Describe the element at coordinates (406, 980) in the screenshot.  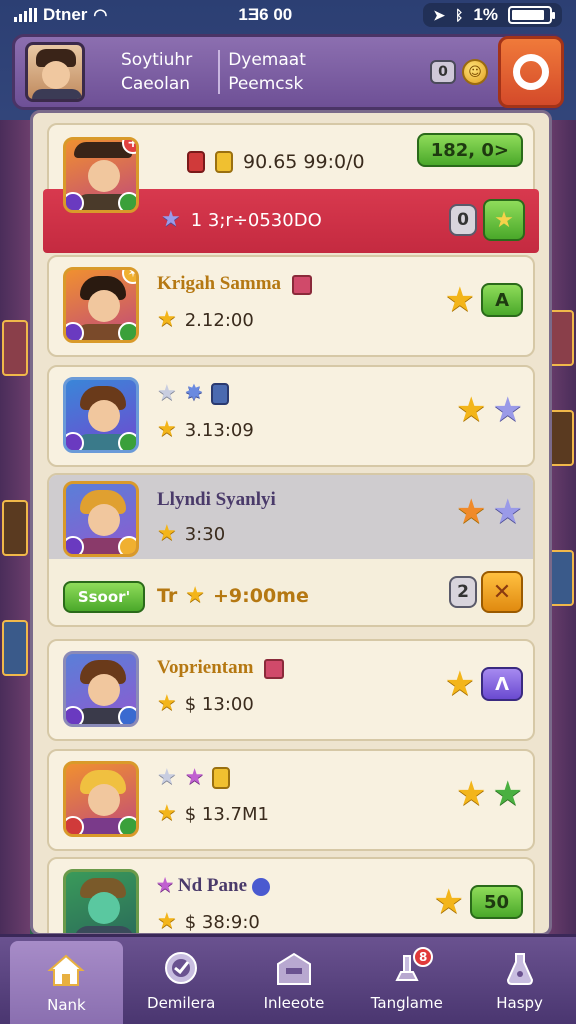
I see `nav-tournaments: 8 Tanglame` at that location.